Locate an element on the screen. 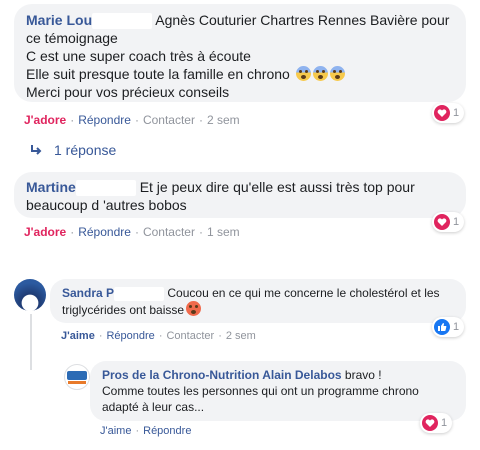 The image size is (480, 450). thumbs-up-icon is located at coordinates (442, 327).